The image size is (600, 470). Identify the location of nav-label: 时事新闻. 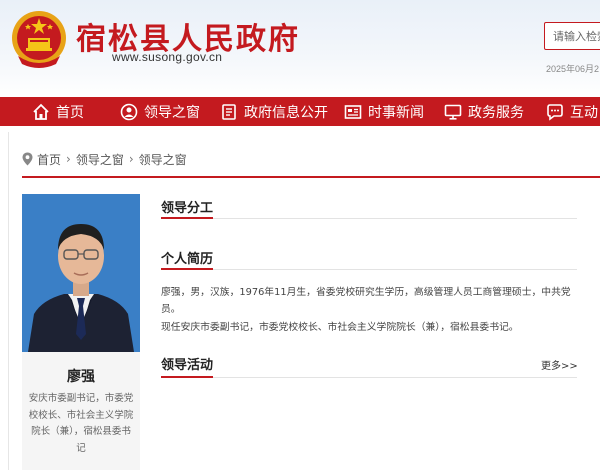
(396, 112).